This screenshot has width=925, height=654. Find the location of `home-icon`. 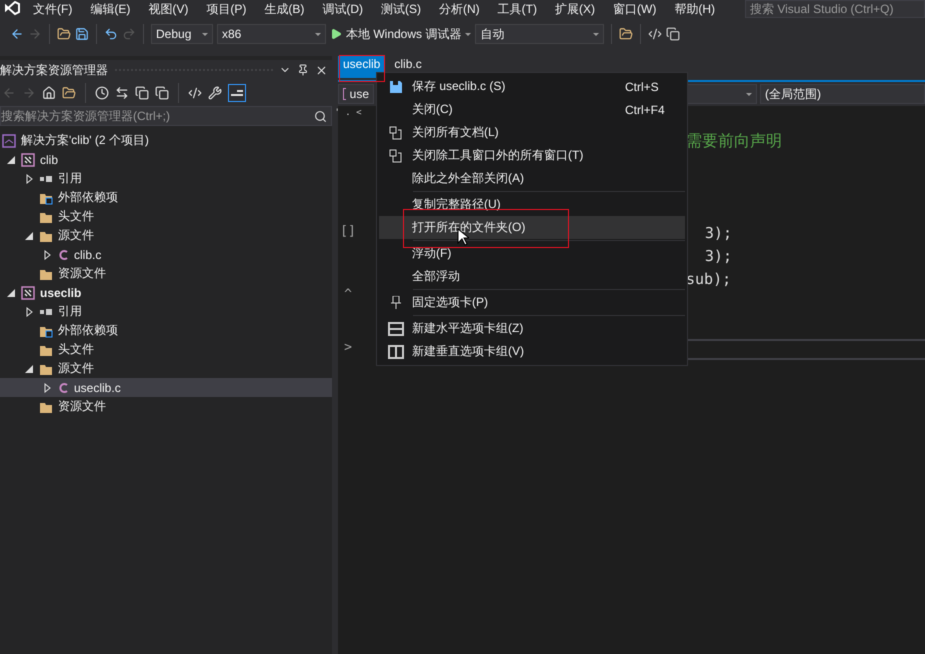

home-icon is located at coordinates (49, 93).